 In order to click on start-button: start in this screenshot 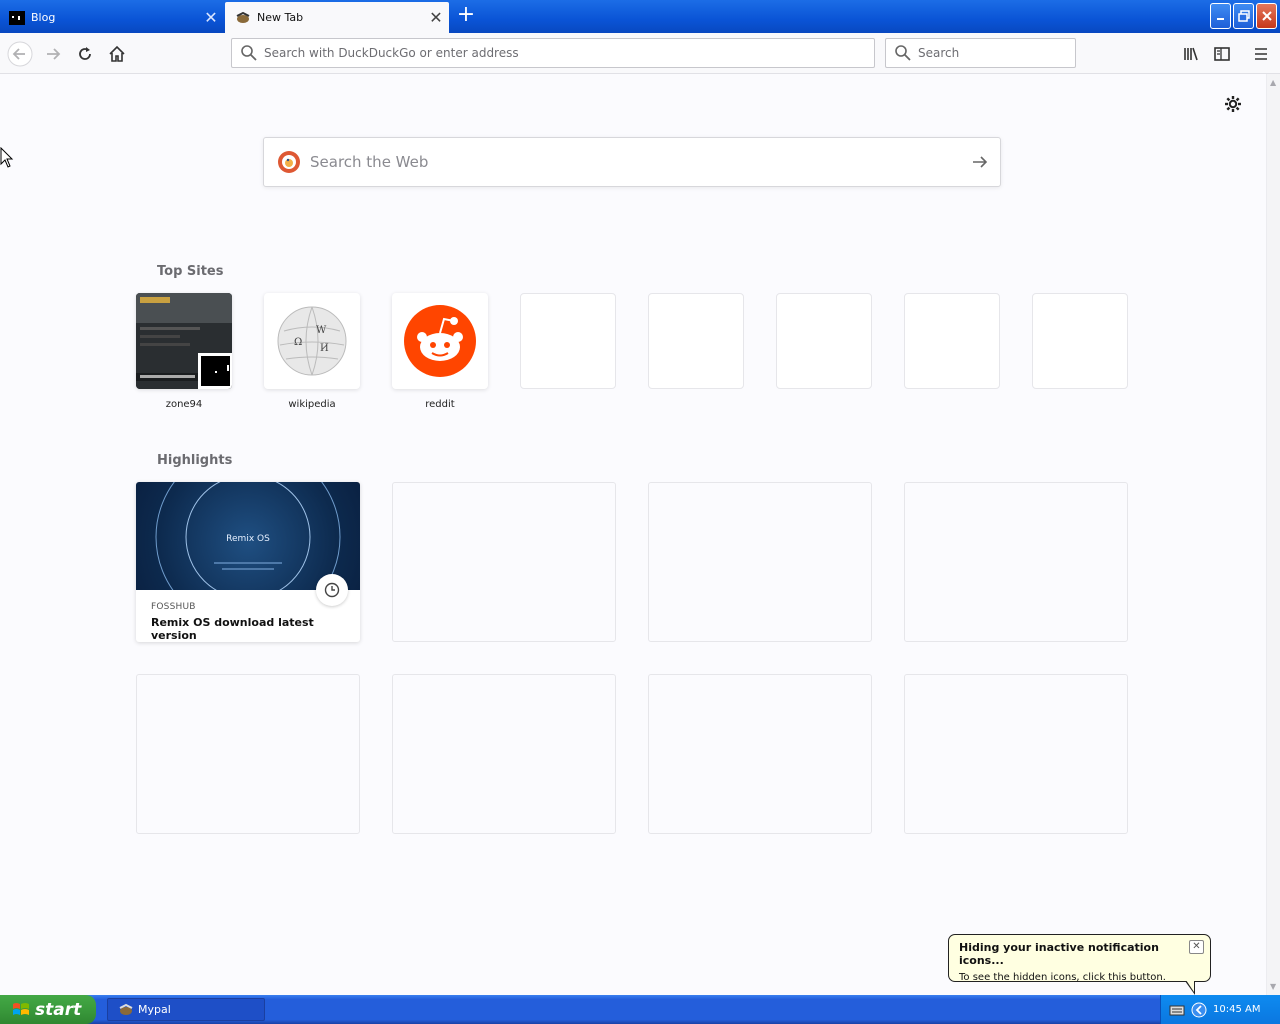, I will do `click(48, 1009)`.